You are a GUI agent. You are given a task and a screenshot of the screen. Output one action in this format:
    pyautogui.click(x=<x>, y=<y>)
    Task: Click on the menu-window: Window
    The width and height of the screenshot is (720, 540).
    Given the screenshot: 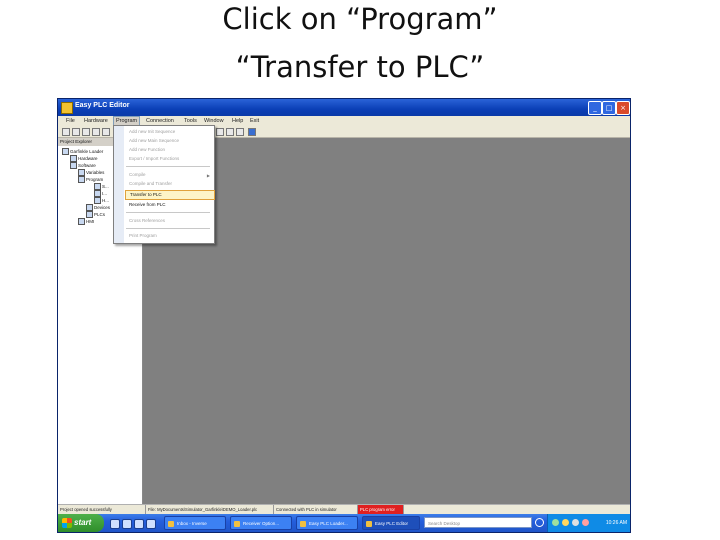 What is the action you would take?
    pyautogui.click(x=214, y=121)
    